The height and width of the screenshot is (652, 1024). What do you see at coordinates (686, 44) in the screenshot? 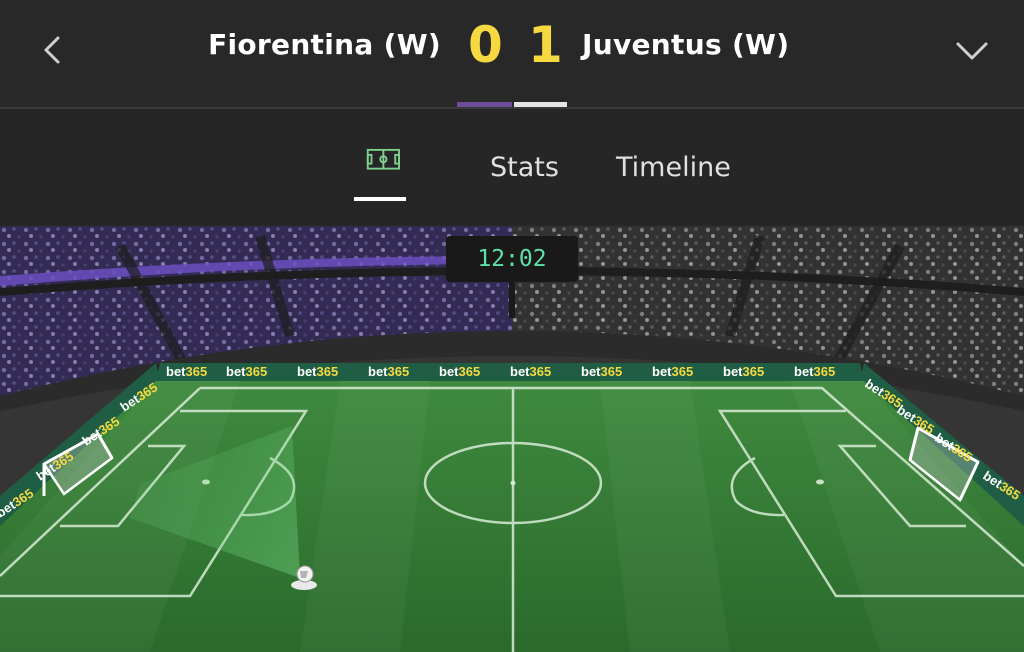
I see `away-team-name: Juventus (W)` at bounding box center [686, 44].